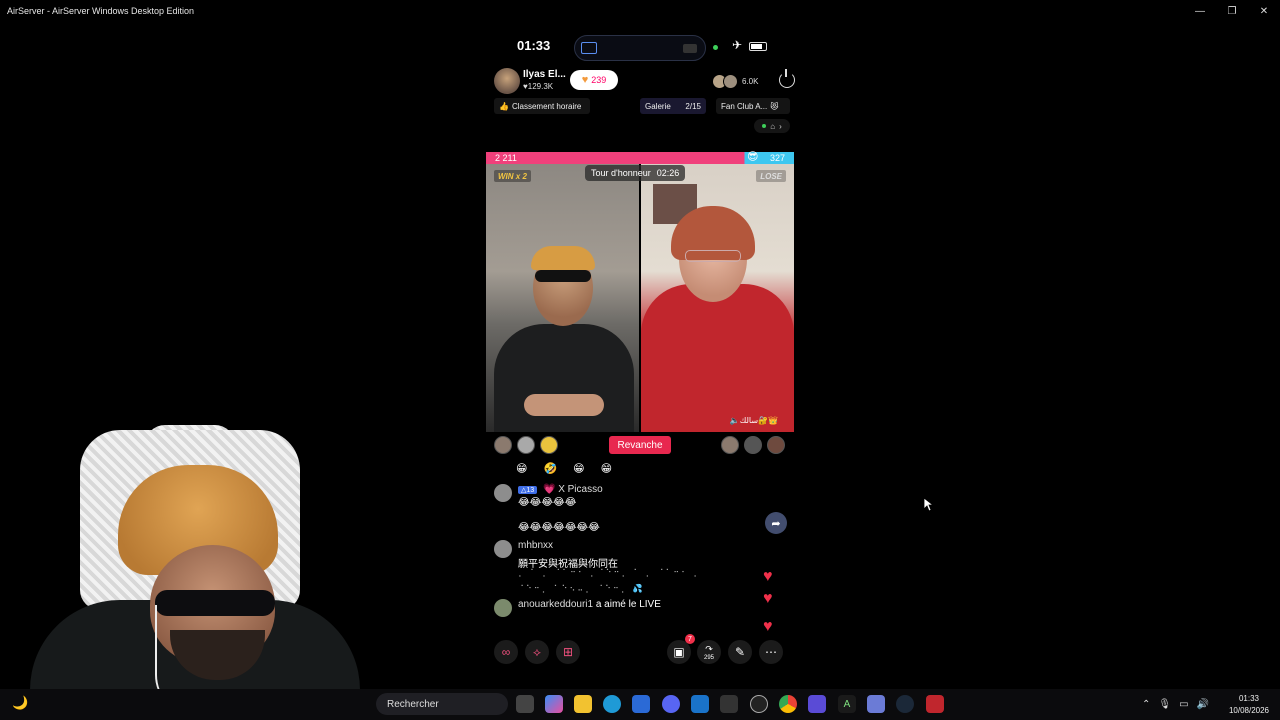 The height and width of the screenshot is (720, 1280). What do you see at coordinates (905, 704) in the screenshot?
I see `steam-icon` at bounding box center [905, 704].